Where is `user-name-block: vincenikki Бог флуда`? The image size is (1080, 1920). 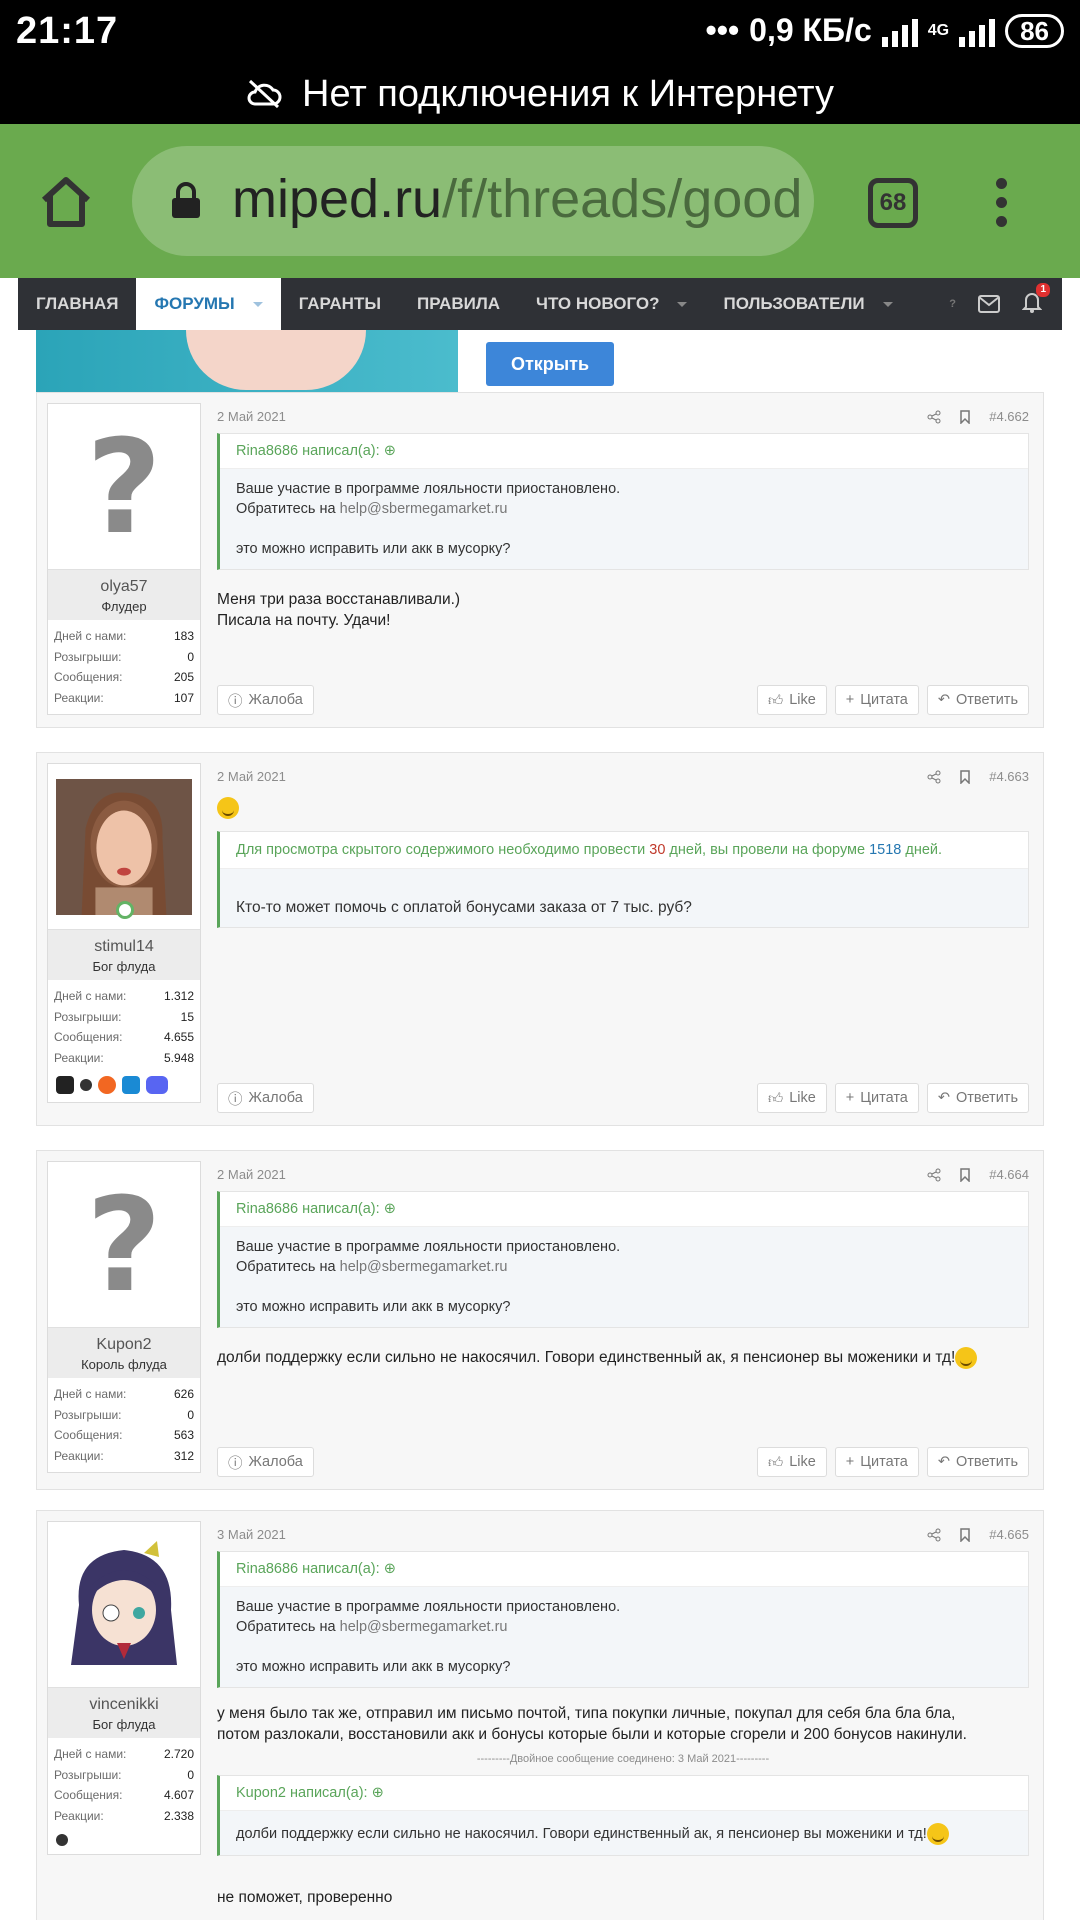
user-name-block: vincenikki Бог флуда is located at coordinates (124, 1713).